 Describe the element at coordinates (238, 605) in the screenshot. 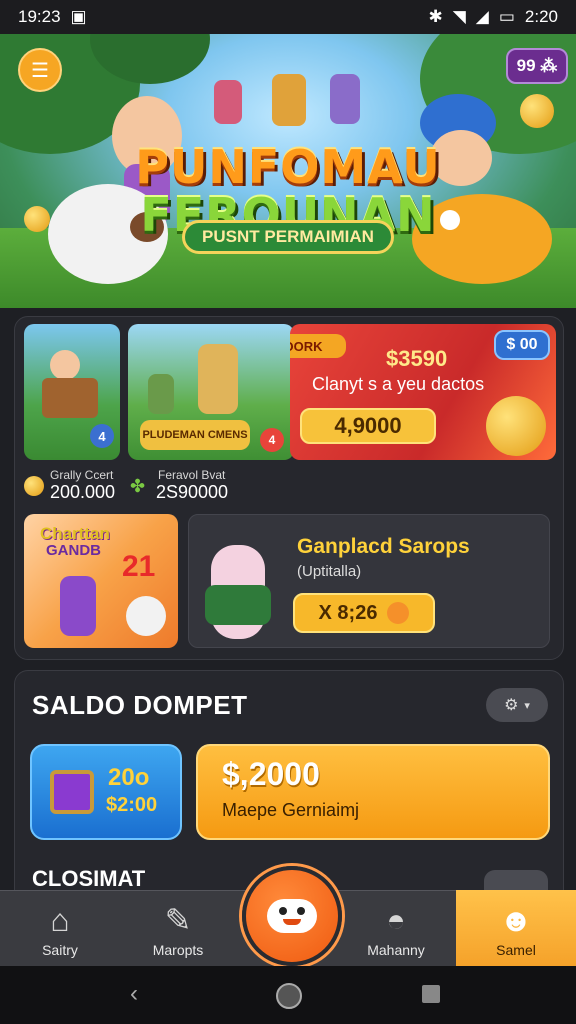

I see `character-rabbit-cape` at that location.